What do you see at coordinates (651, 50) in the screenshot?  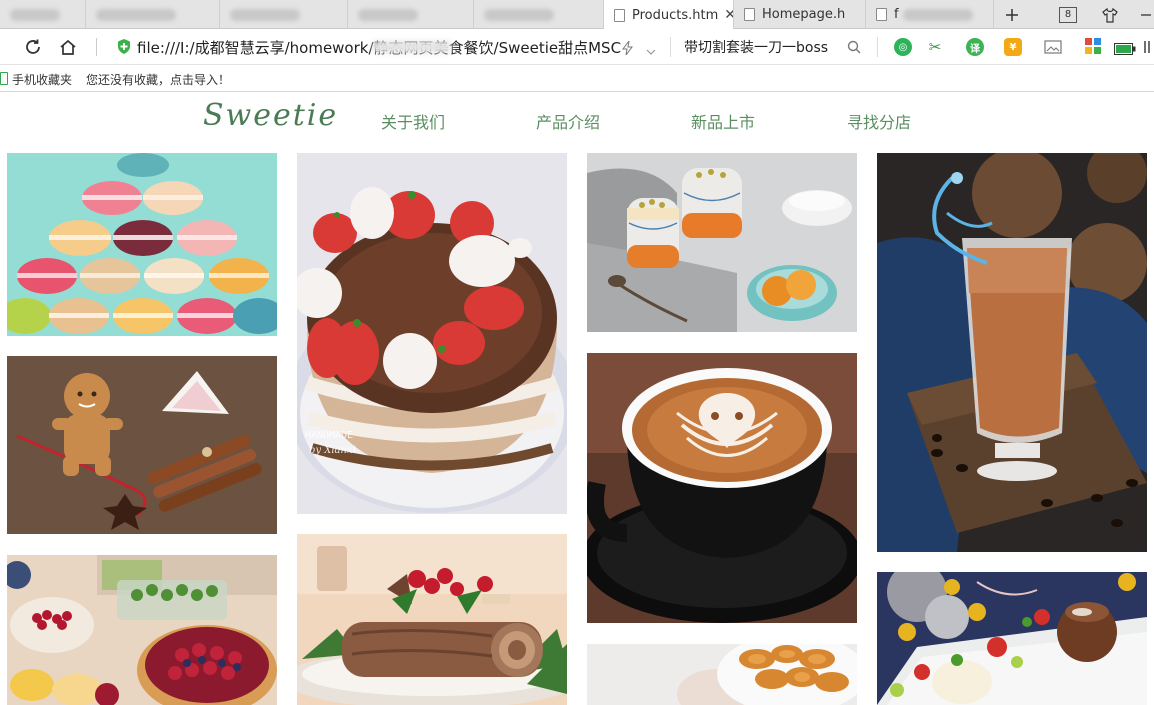 I see `chevron-down-icon` at bounding box center [651, 50].